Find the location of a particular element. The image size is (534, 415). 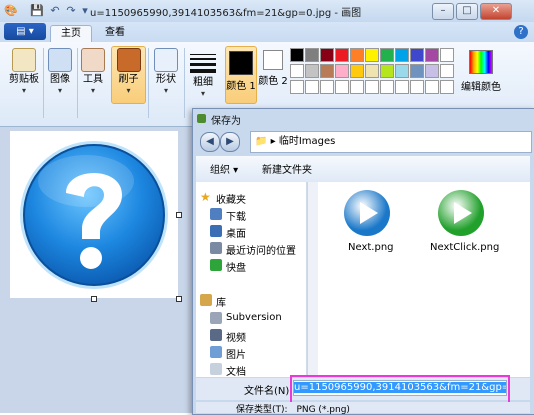

filetype-row: 保存类型(T): PNG (*.png) is located at coordinates (363, 408).